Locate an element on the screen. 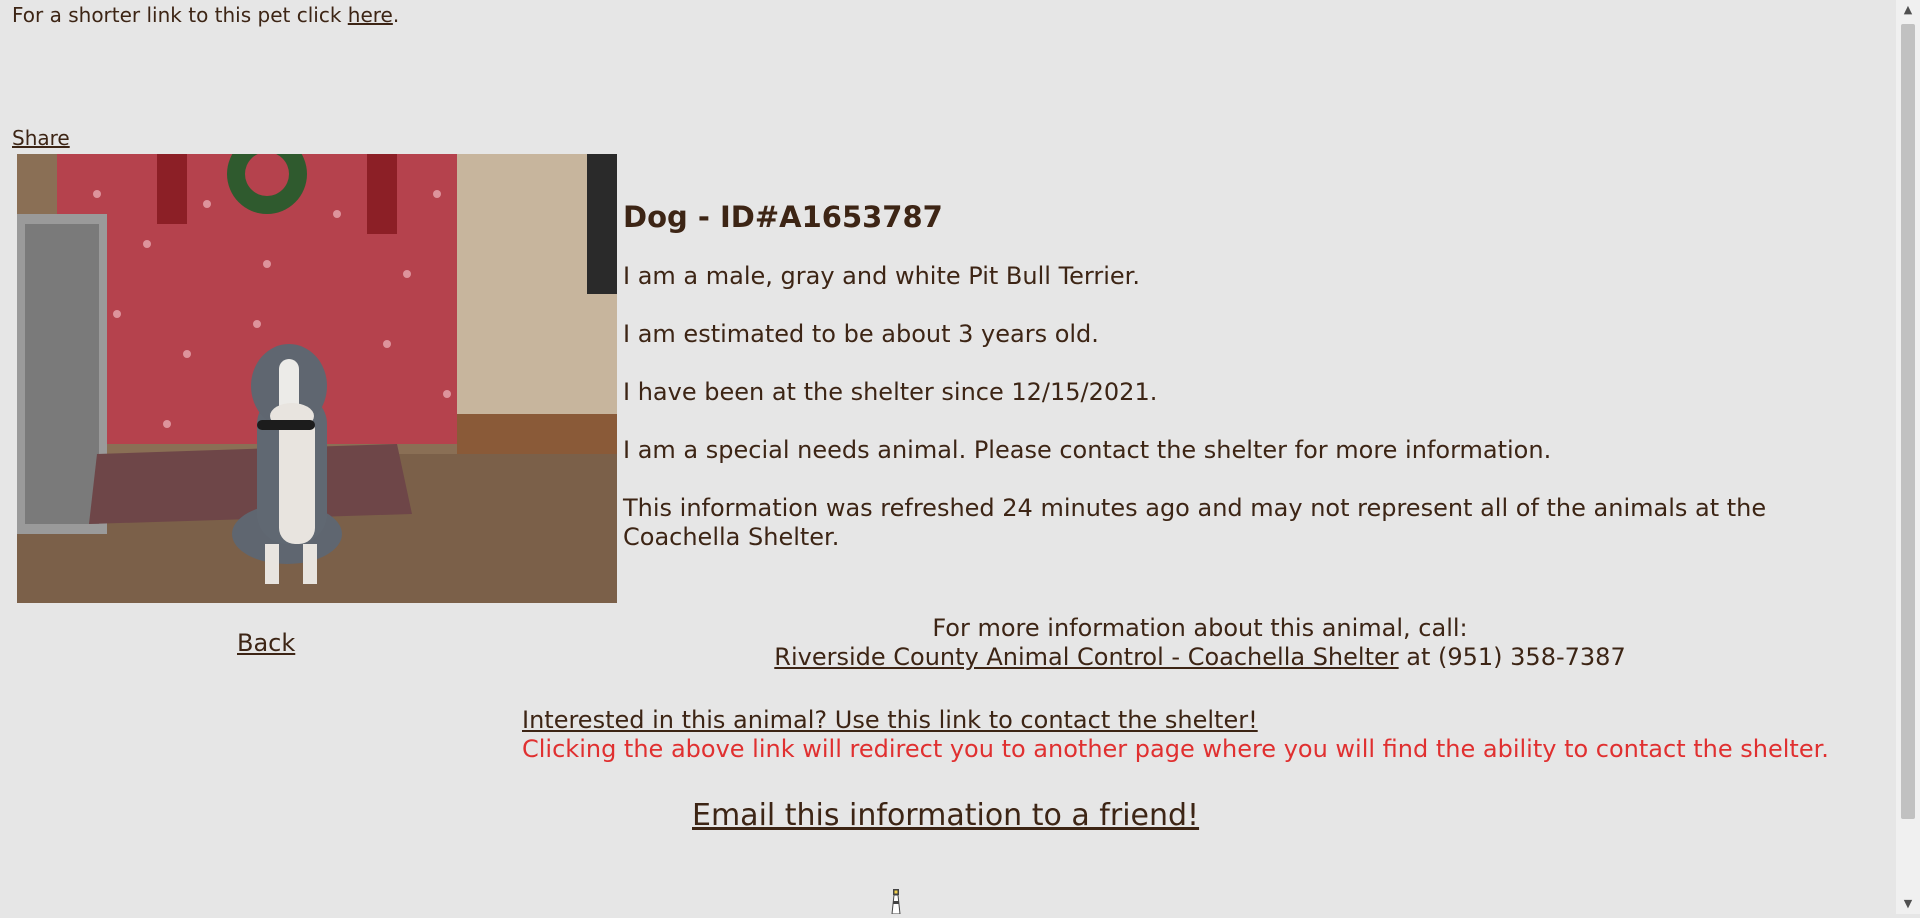 Image resolution: width=1920 pixels, height=918 pixels. scroll-down-arrow-icon: ▼ is located at coordinates (1908, 904).